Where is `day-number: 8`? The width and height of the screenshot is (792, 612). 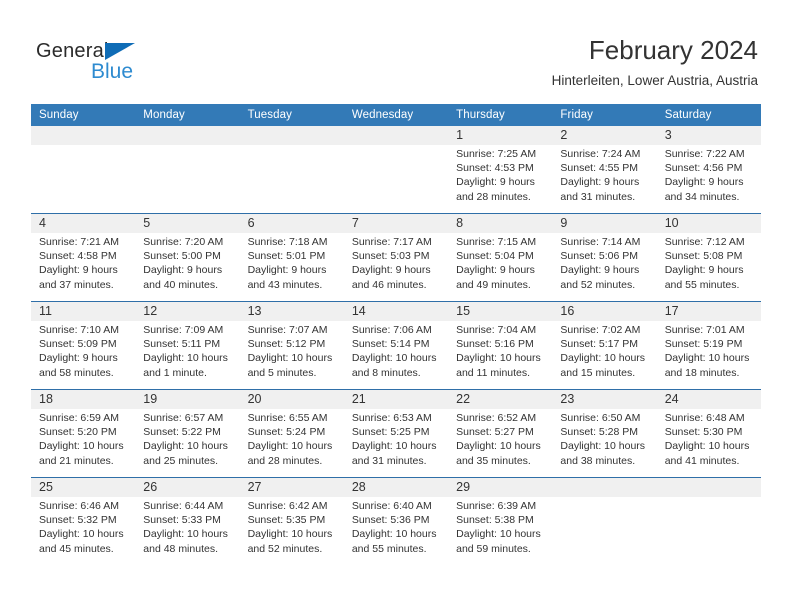
day-number: 8 is located at coordinates (500, 223).